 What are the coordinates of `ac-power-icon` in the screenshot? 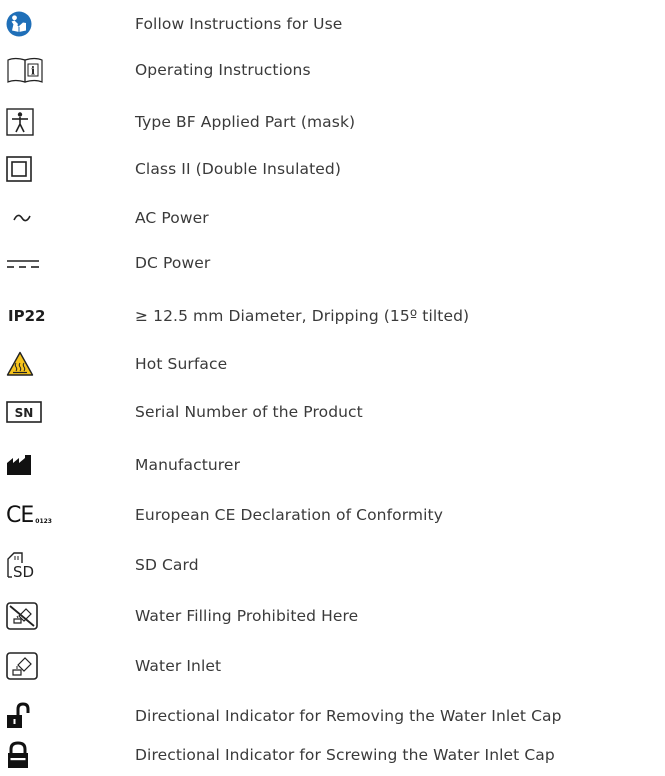 It's located at (26, 218).